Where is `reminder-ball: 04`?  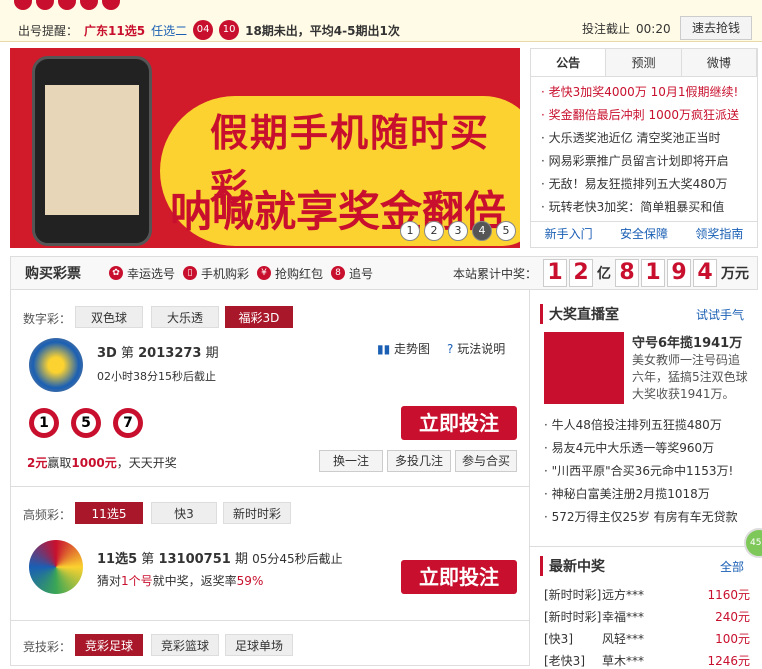 reminder-ball: 04 is located at coordinates (203, 30).